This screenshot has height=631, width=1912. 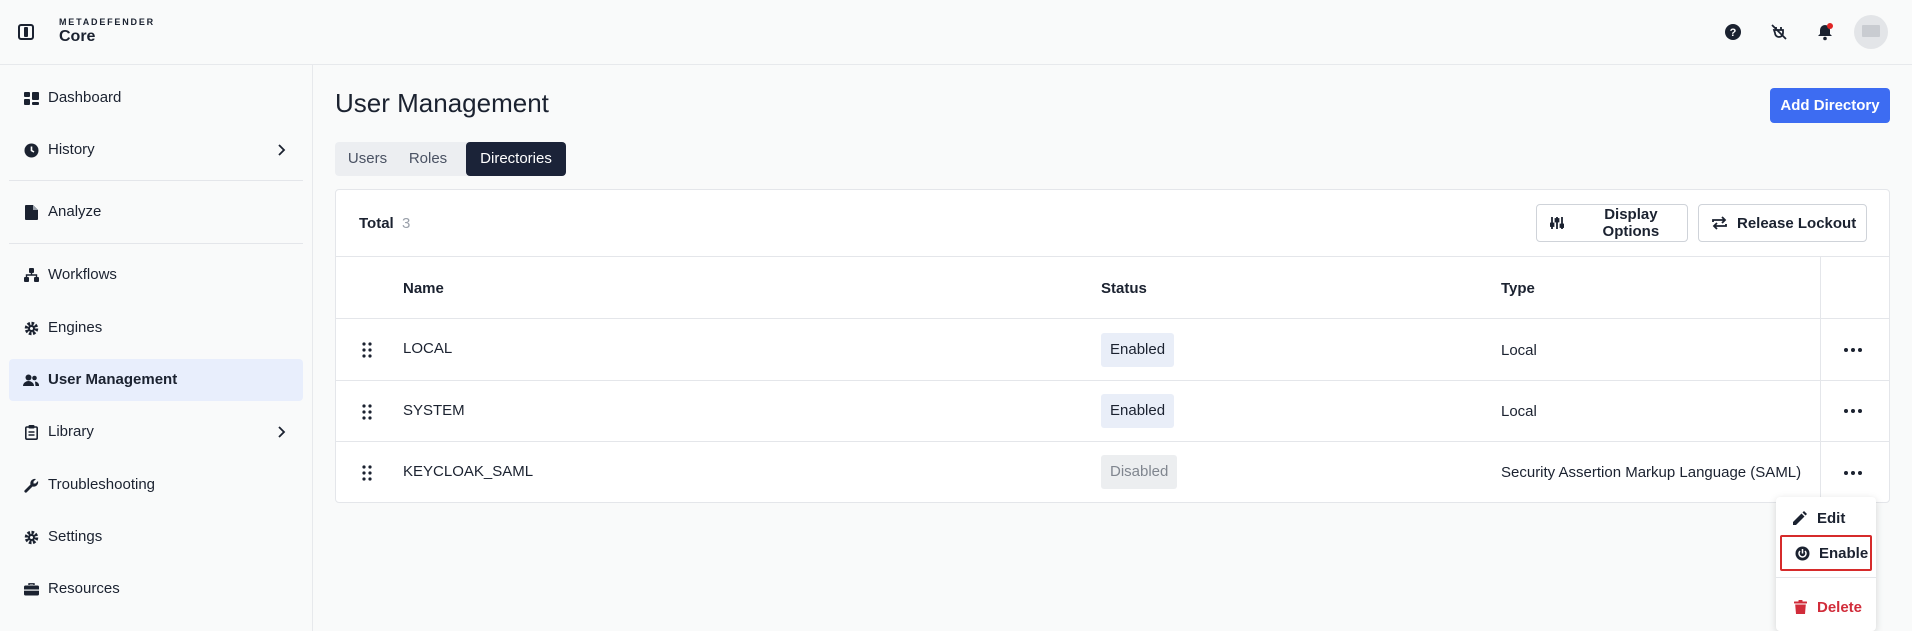 I want to click on tab-users: Users, so click(x=367, y=159).